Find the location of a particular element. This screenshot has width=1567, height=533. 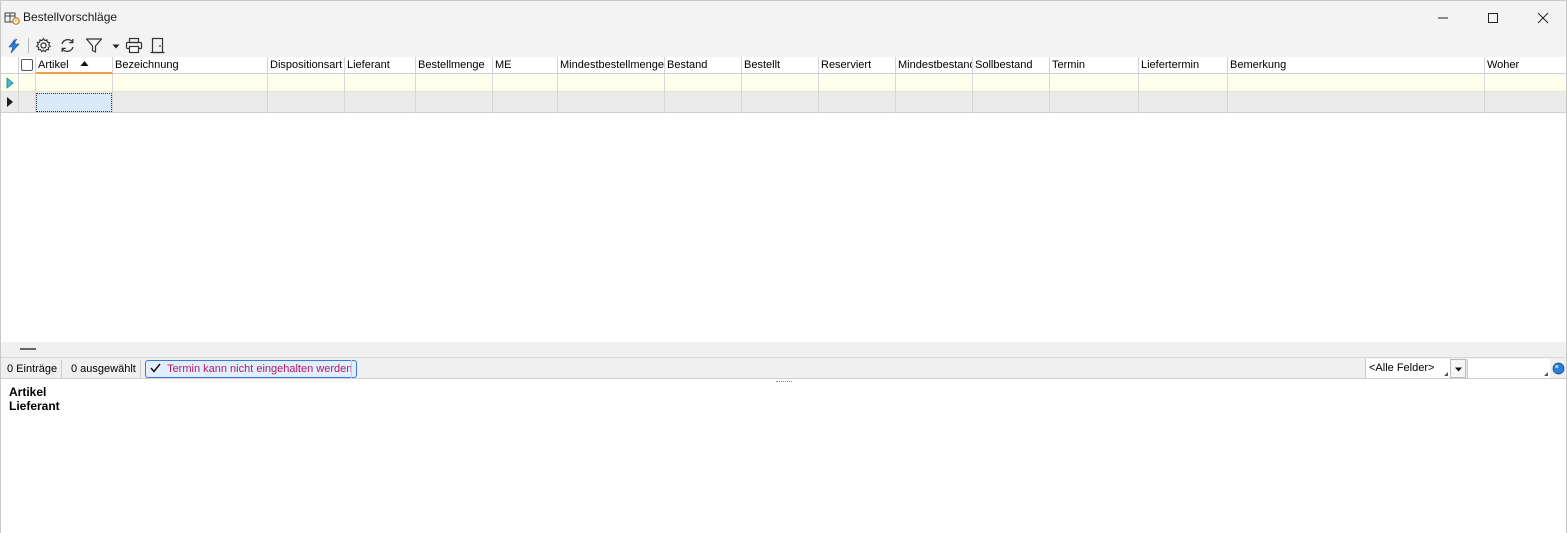

close-icon is located at coordinates (1543, 17).